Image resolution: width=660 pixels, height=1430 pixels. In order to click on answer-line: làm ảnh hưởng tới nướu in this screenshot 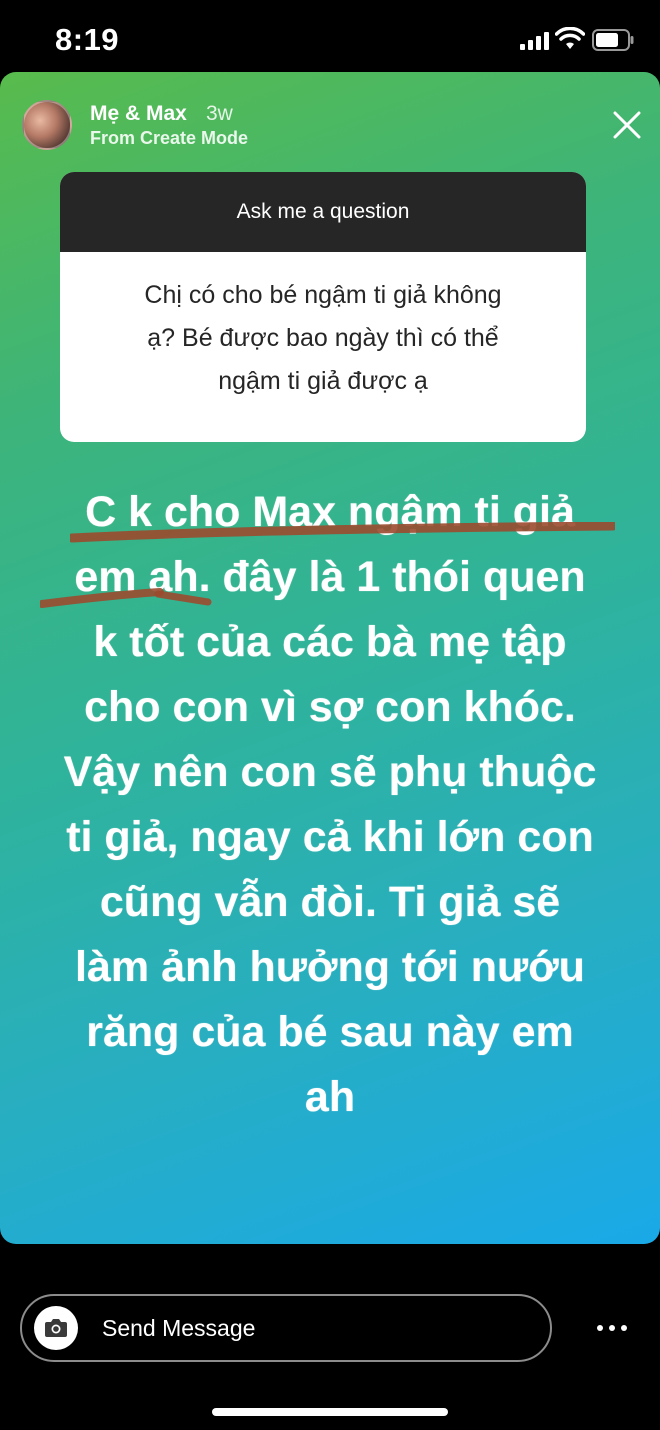, I will do `click(330, 967)`.